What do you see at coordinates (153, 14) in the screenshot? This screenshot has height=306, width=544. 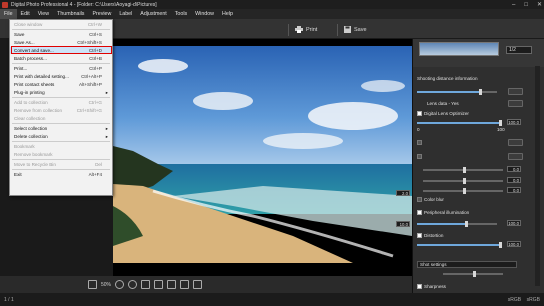 I see `menu-adjustment: Adjustment` at bounding box center [153, 14].